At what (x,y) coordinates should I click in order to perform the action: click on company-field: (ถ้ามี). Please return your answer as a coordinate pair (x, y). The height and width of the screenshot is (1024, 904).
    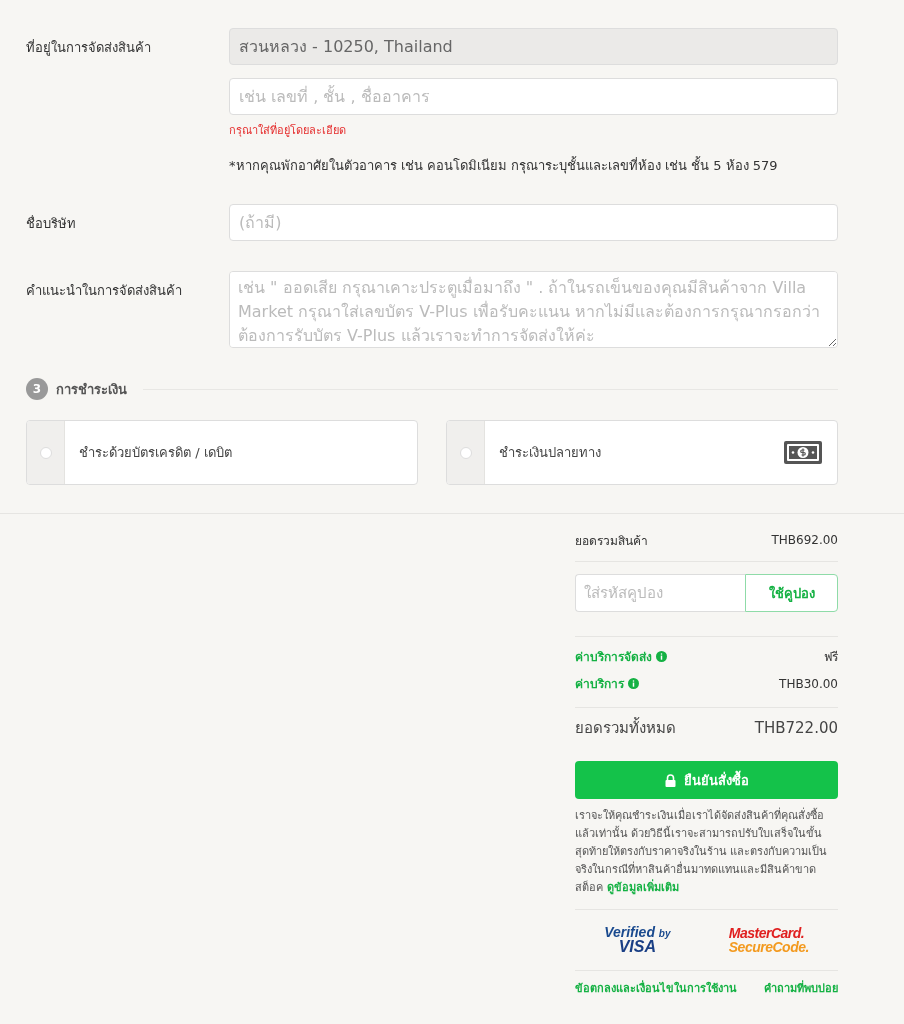
    Looking at the image, I should click on (533, 222).